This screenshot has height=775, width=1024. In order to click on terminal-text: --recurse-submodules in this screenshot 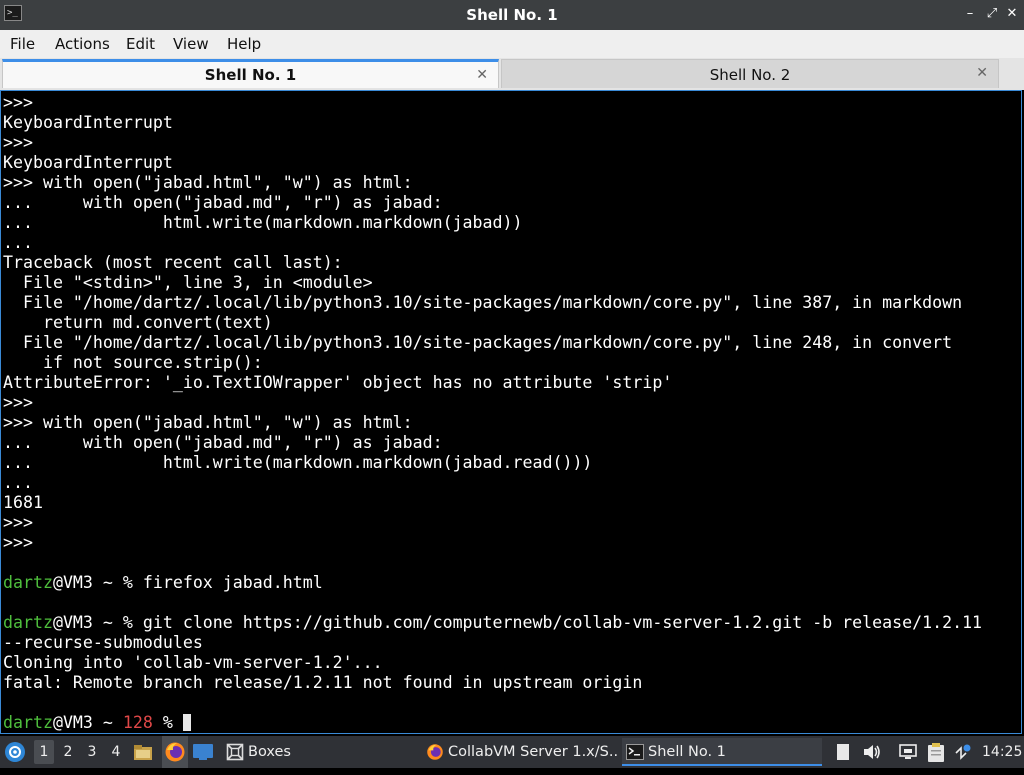, I will do `click(103, 642)`.